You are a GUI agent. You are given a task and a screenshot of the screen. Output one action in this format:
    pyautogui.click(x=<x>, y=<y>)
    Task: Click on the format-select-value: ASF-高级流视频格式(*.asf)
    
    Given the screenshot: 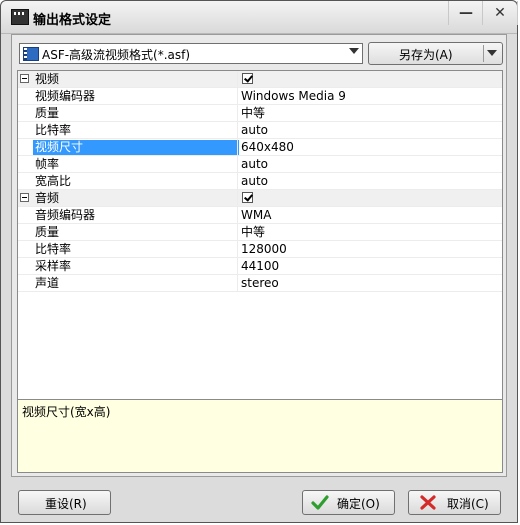 What is the action you would take?
    pyautogui.click(x=116, y=55)
    